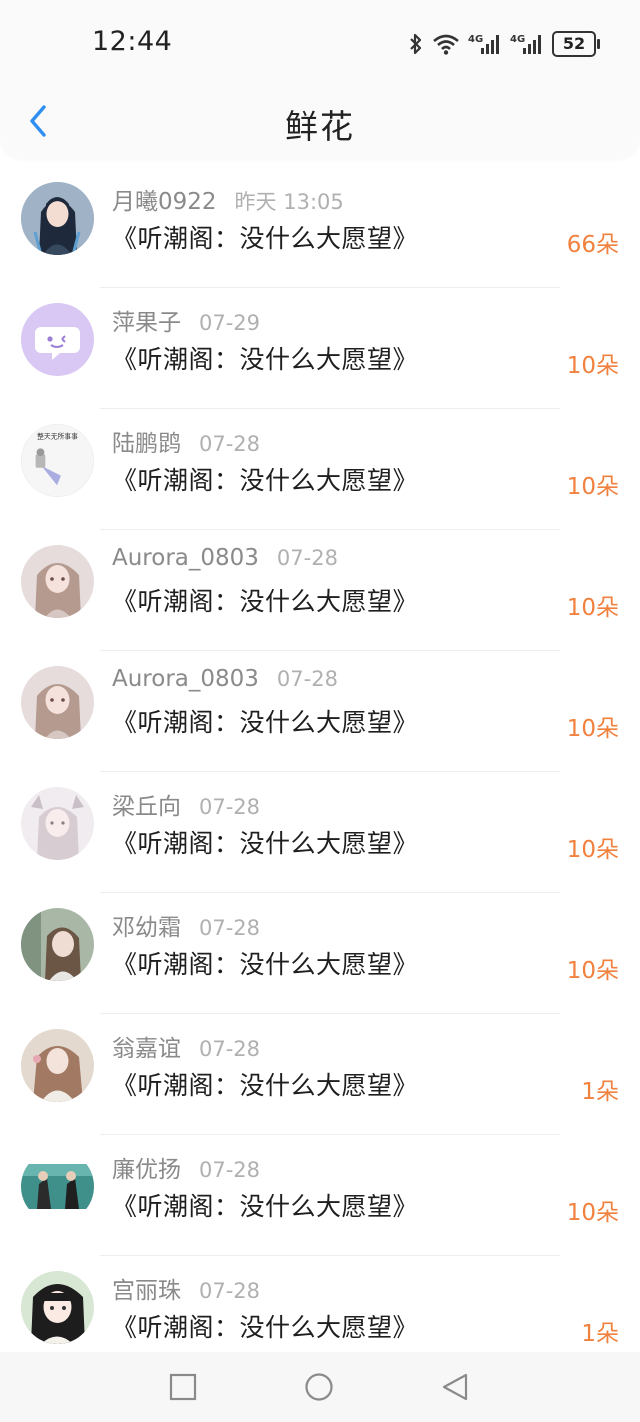 The image size is (640, 1422). Describe the element at coordinates (146, 1046) in the screenshot. I see `user-name: 翁嘉谊` at that location.